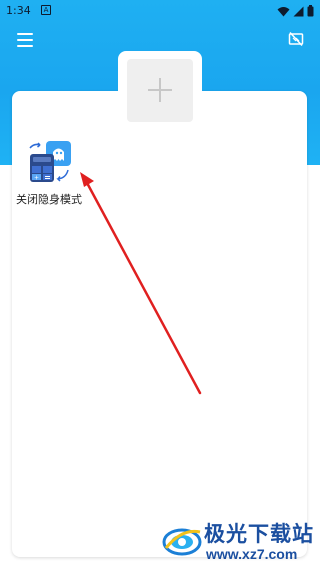  Describe the element at coordinates (182, 542) in the screenshot. I see `aurora-logo-icon` at that location.